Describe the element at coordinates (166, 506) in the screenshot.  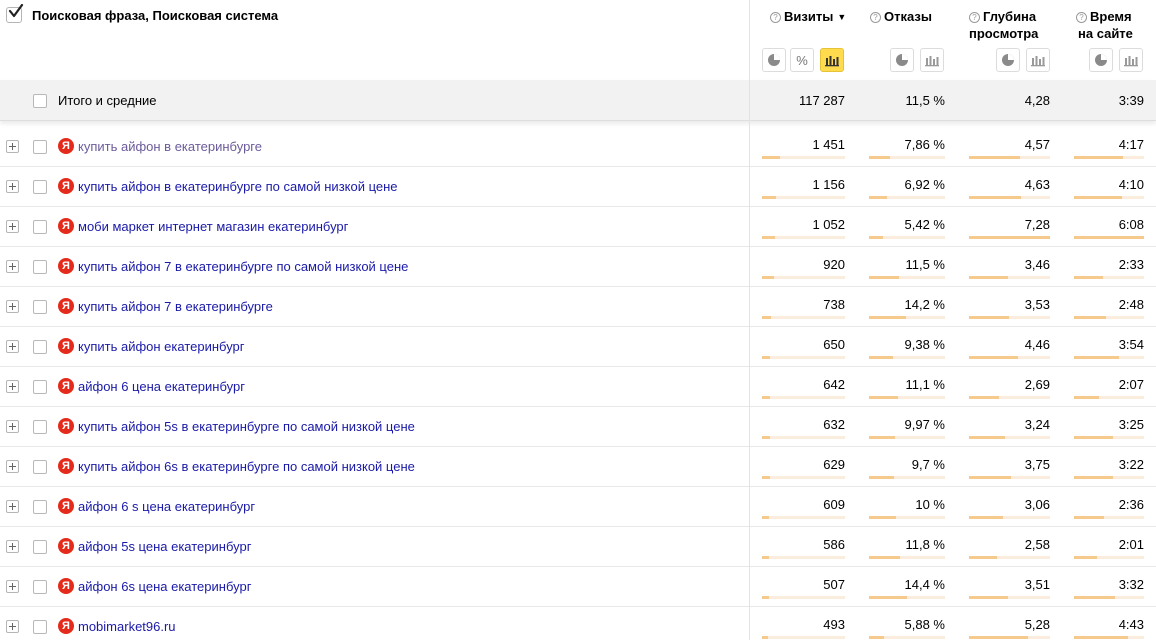
I see `search-phrase-link: айфон 6 s цена екатеринбург` at that location.